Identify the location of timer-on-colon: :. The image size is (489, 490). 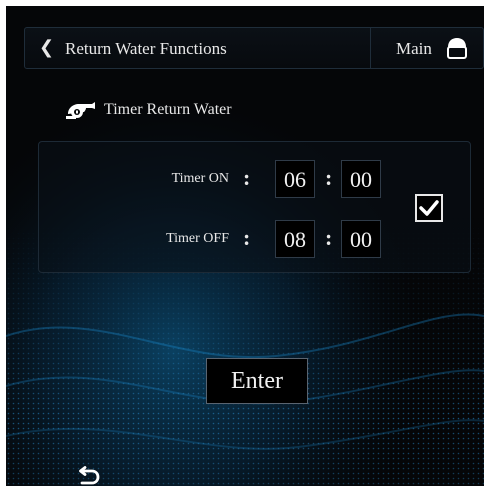
(247, 177).